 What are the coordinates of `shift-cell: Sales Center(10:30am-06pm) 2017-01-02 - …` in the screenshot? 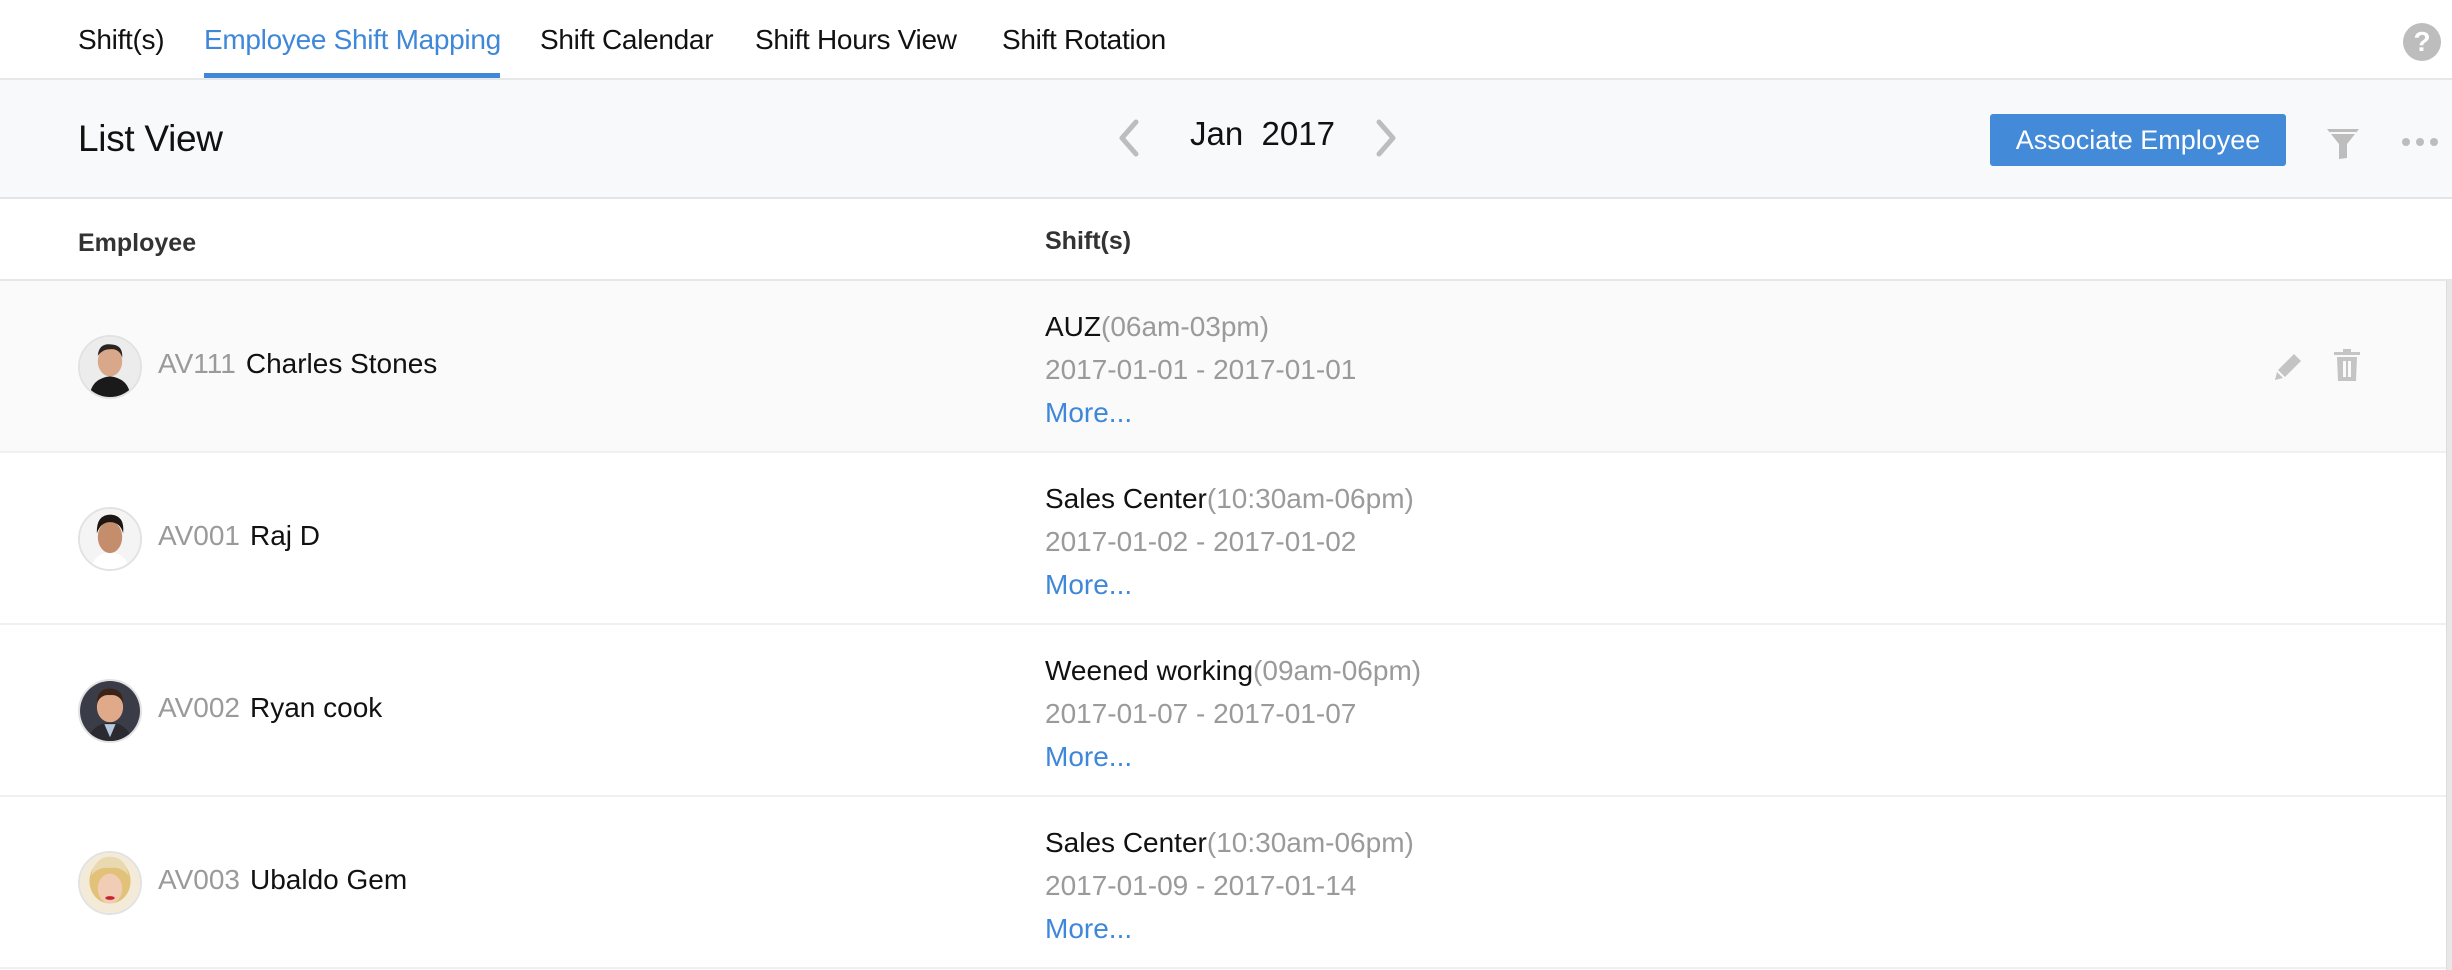 It's located at (1229, 541).